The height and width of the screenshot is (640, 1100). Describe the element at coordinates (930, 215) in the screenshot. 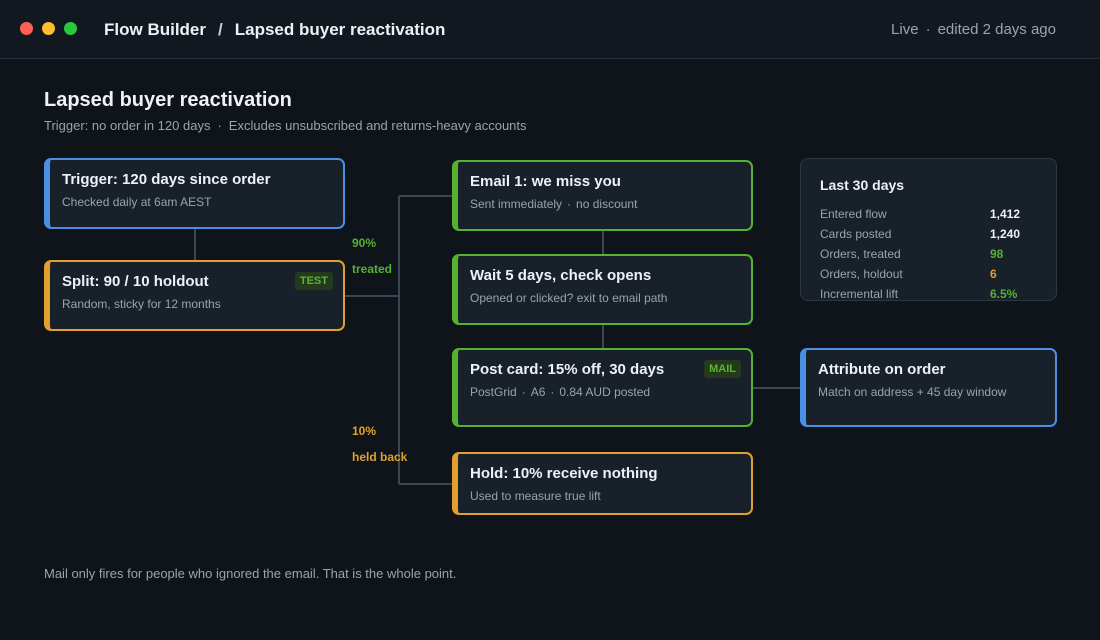

I see `stats-row: Entered flow 1,412` at that location.